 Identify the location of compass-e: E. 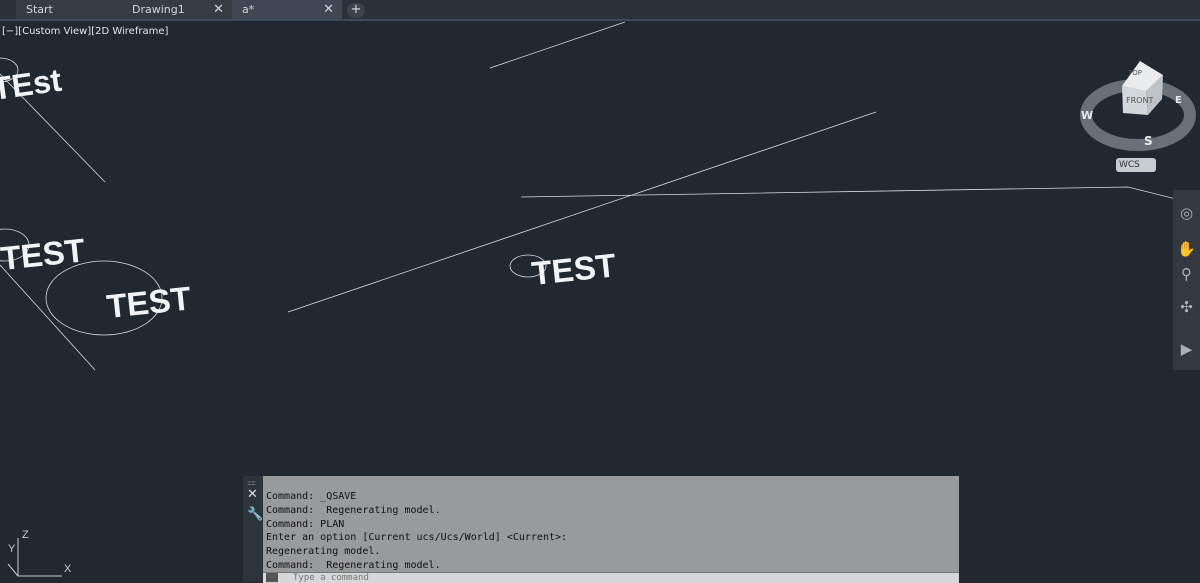
(1178, 100).